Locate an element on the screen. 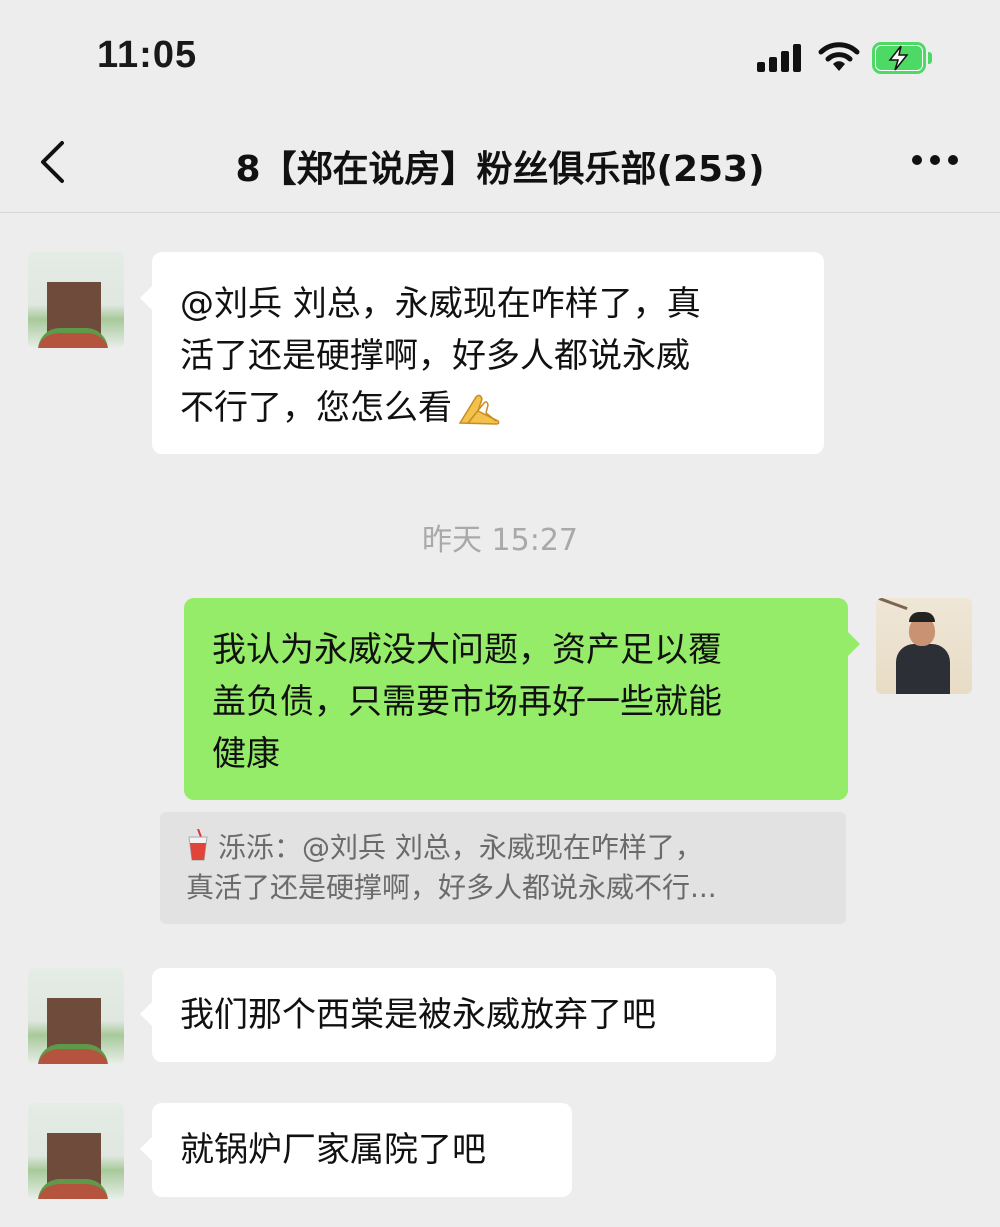  status-time: 11:05 is located at coordinates (147, 55).